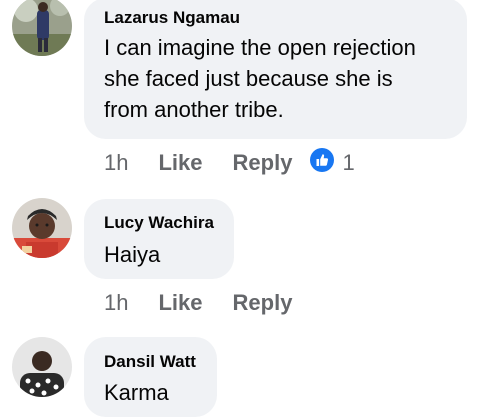 The height and width of the screenshot is (417, 480). I want to click on thumbs-up-icon, so click(322, 163).